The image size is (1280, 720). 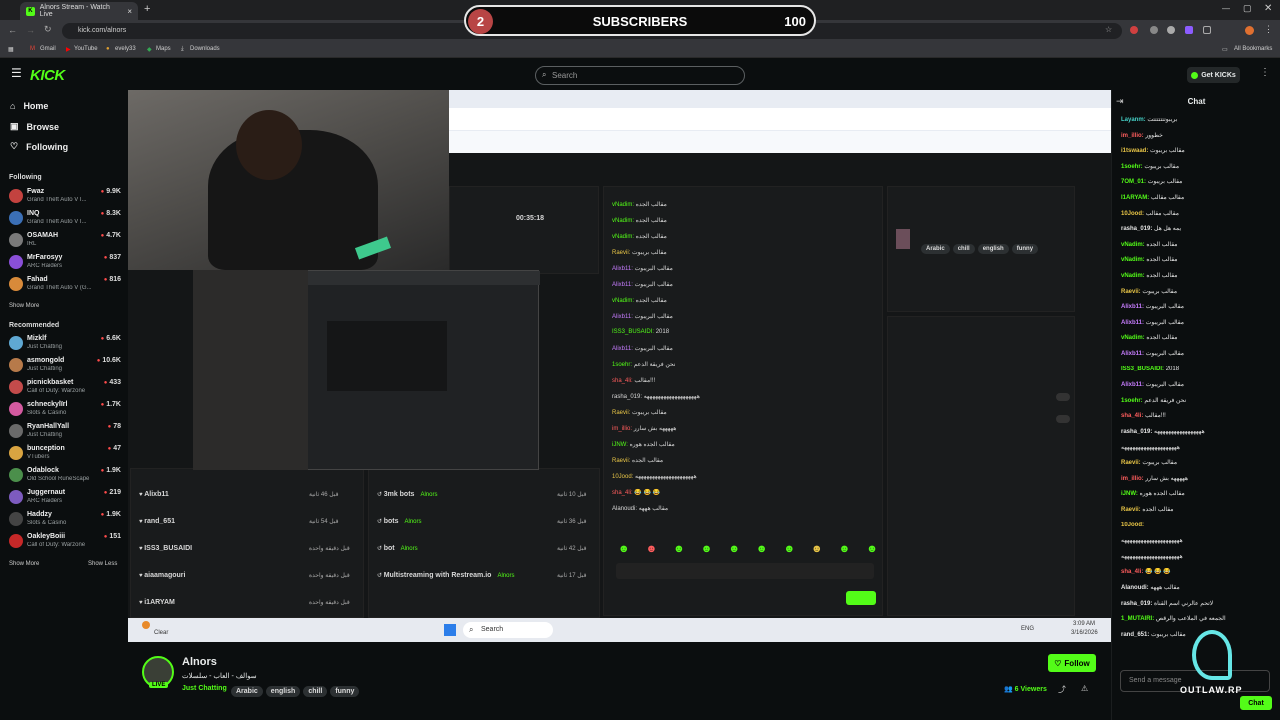 I want to click on chat-username: iJNW:, so click(x=1129, y=494).